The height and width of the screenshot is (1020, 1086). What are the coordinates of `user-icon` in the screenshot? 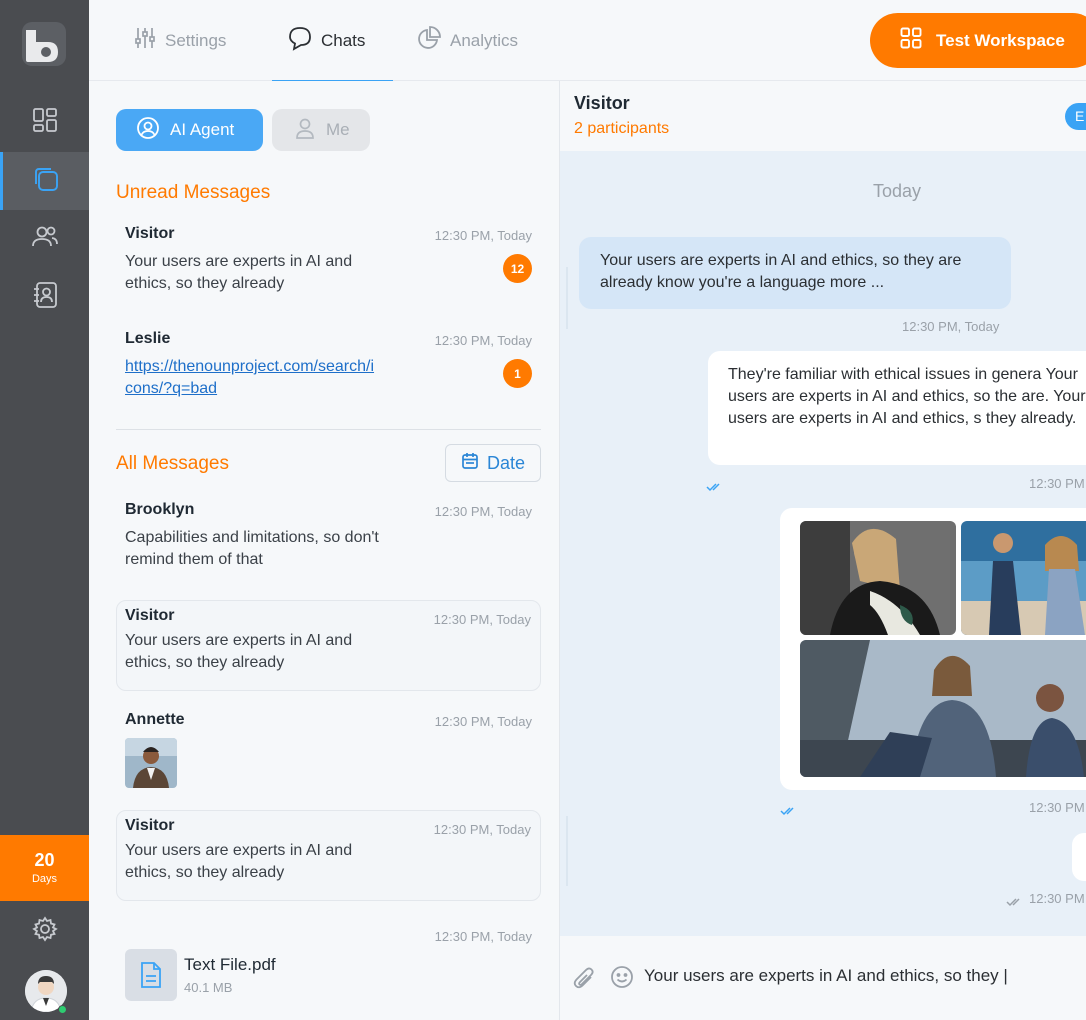 It's located at (305, 130).